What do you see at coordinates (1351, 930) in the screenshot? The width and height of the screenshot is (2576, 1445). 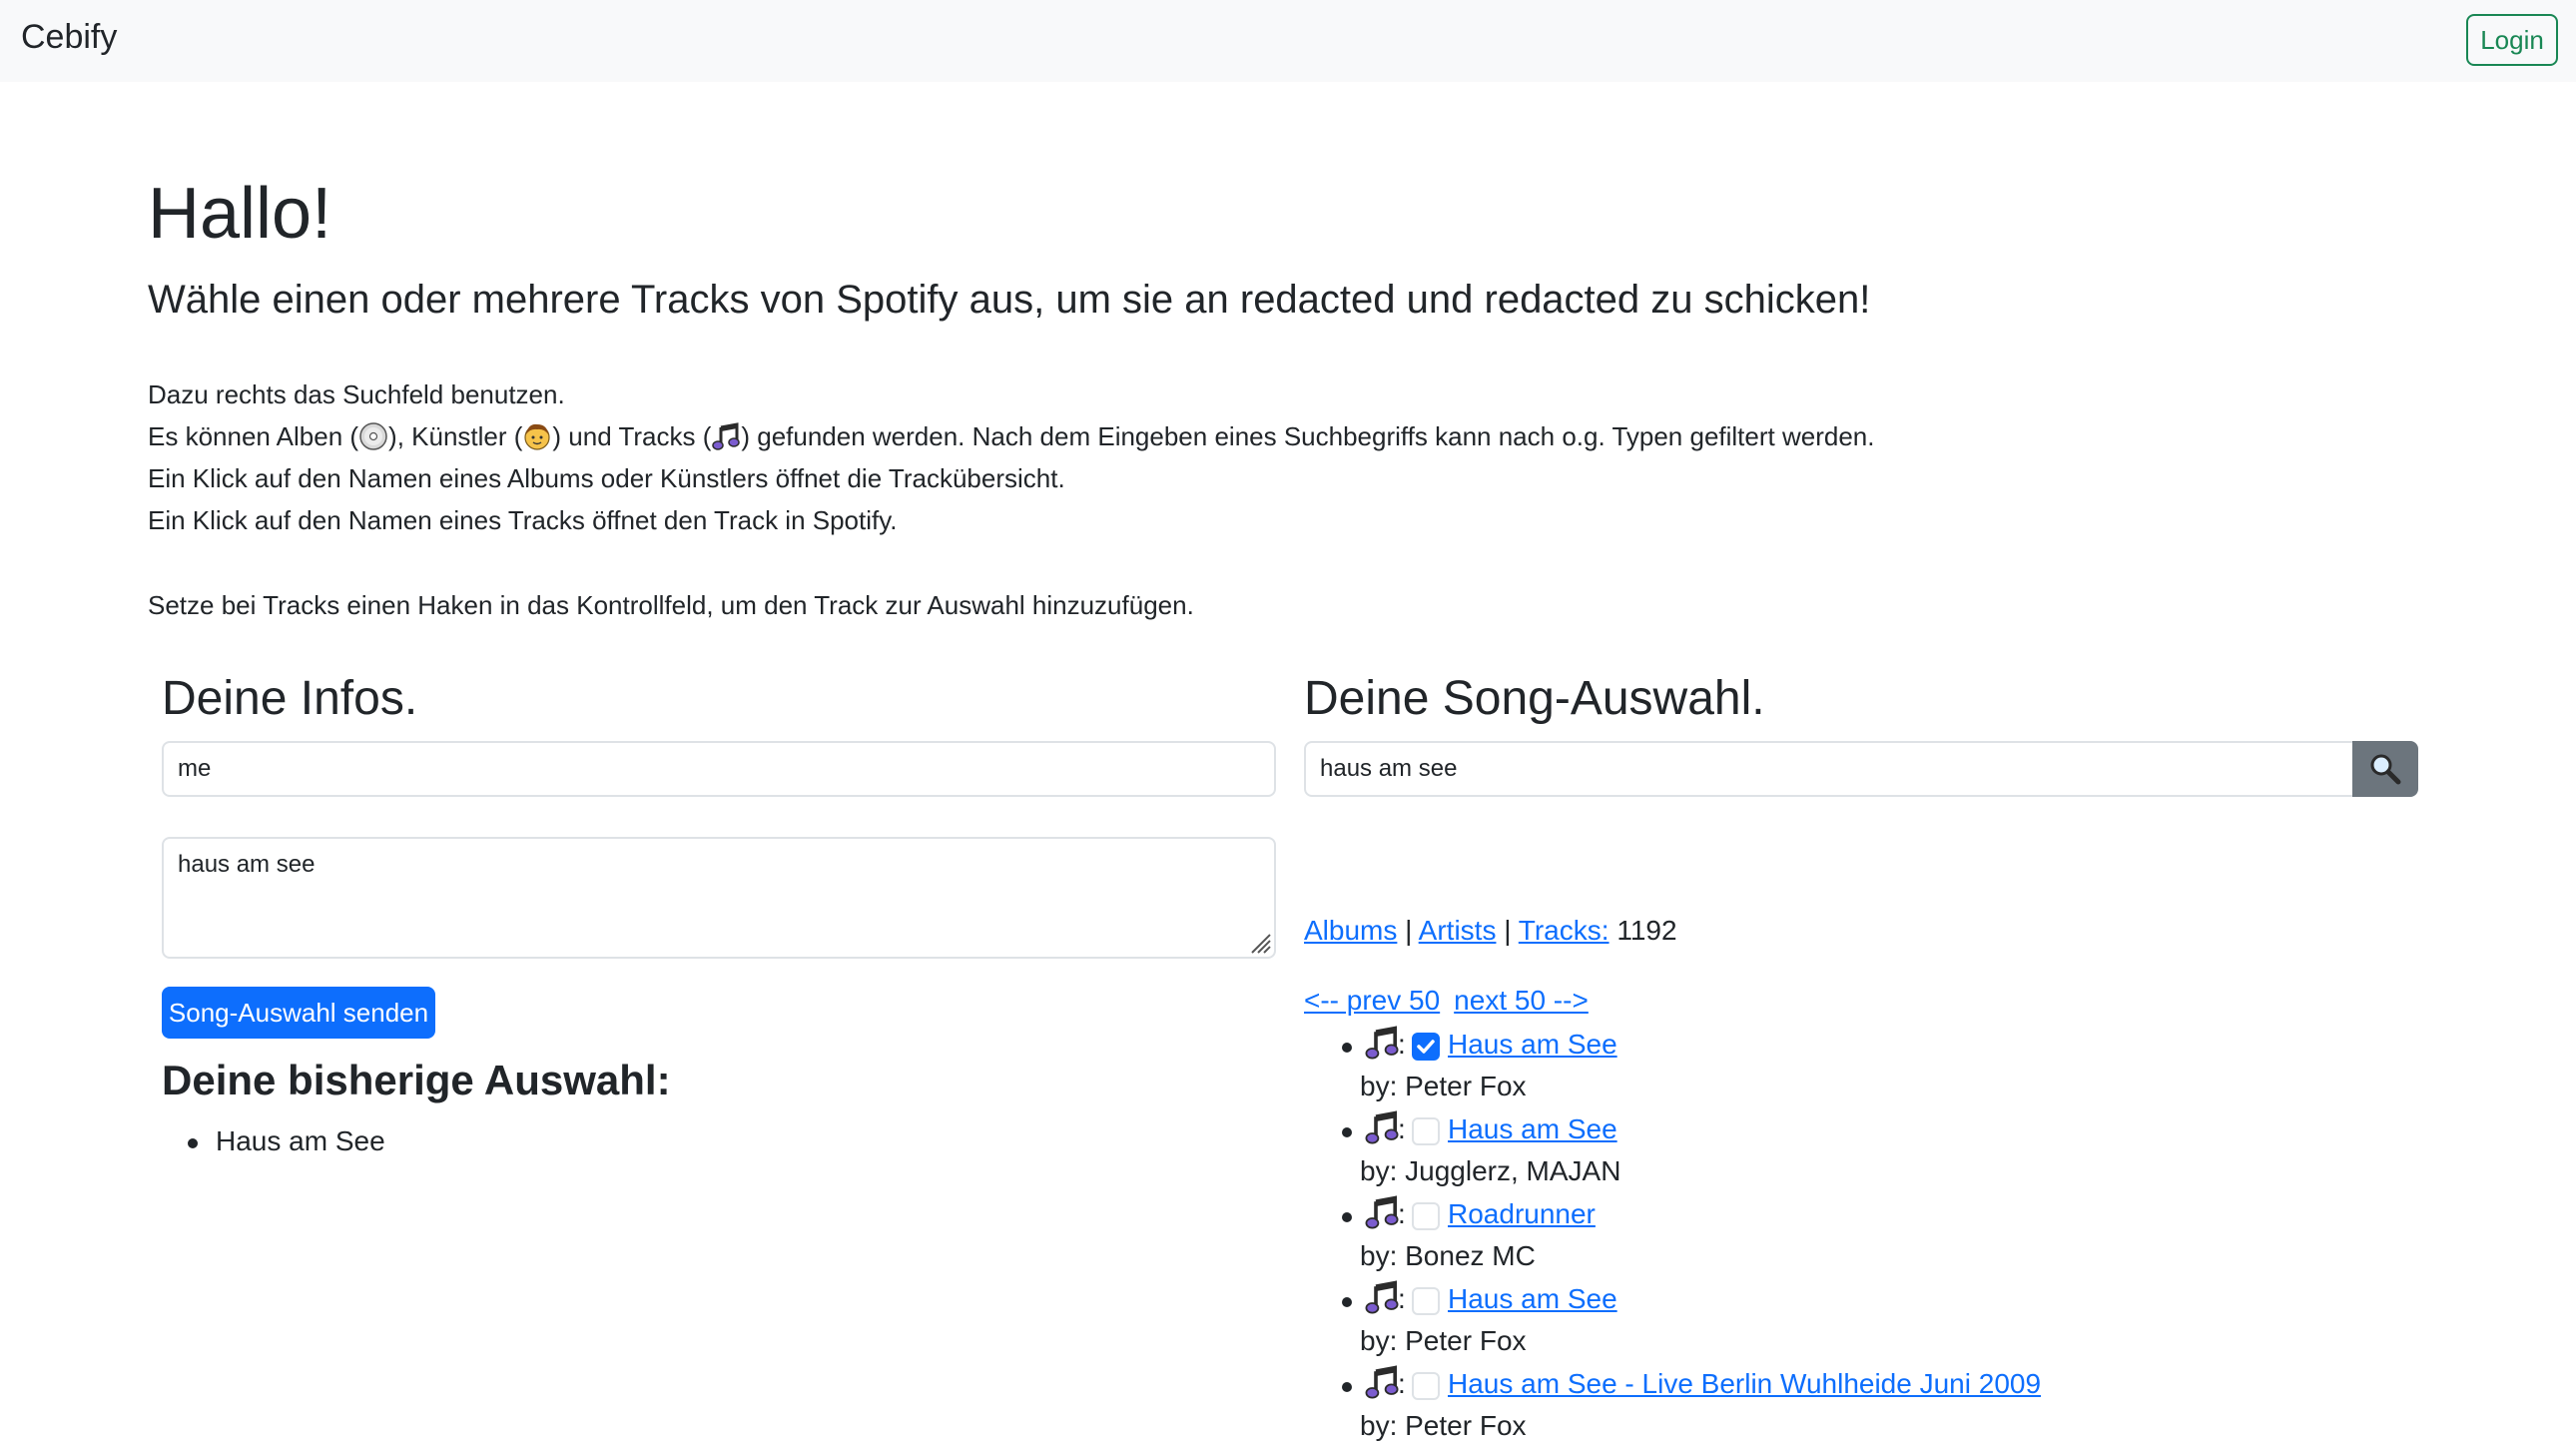 I see `filter-albums-link: Albums` at bounding box center [1351, 930].